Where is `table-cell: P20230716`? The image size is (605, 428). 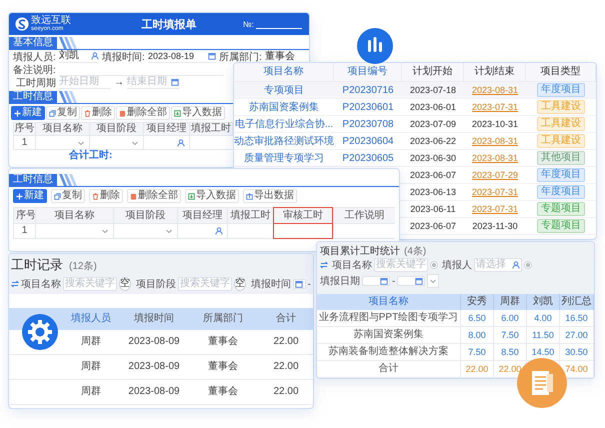 table-cell: P20230716 is located at coordinates (368, 90).